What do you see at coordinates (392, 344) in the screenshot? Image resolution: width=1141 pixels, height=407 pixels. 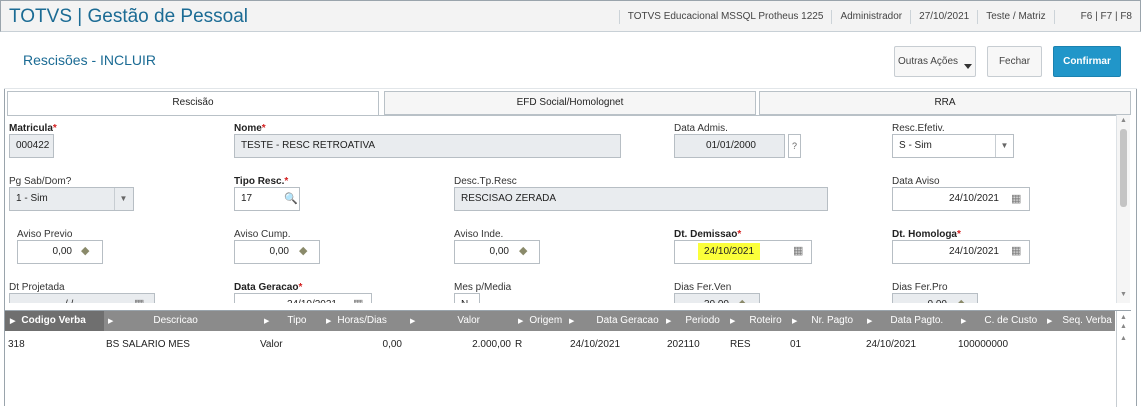 I see `cell-horas-dias: 0,00` at bounding box center [392, 344].